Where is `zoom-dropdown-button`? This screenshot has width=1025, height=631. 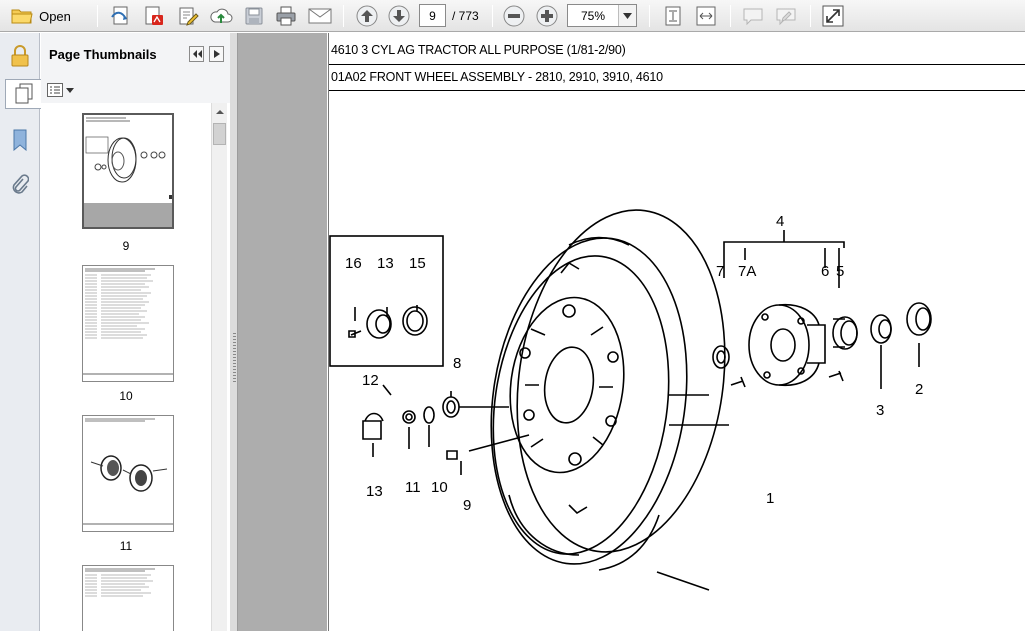
zoom-dropdown-button is located at coordinates (627, 15).